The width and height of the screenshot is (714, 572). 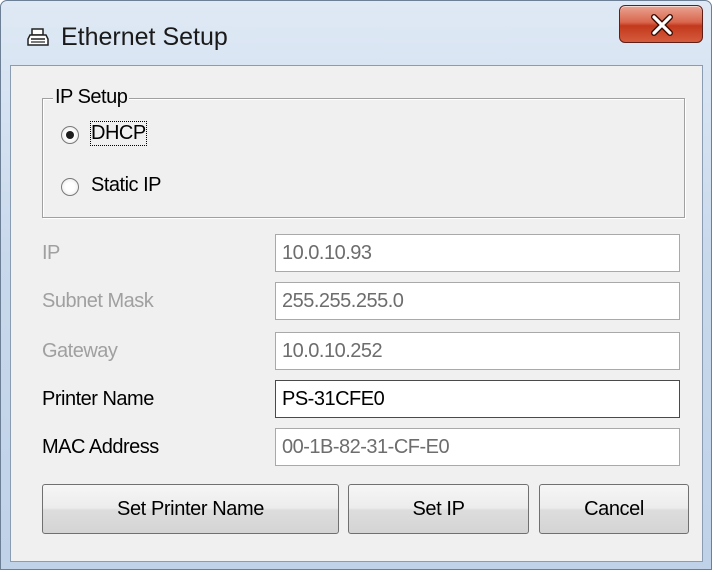 I want to click on radio-button-dhcp, so click(x=70, y=135).